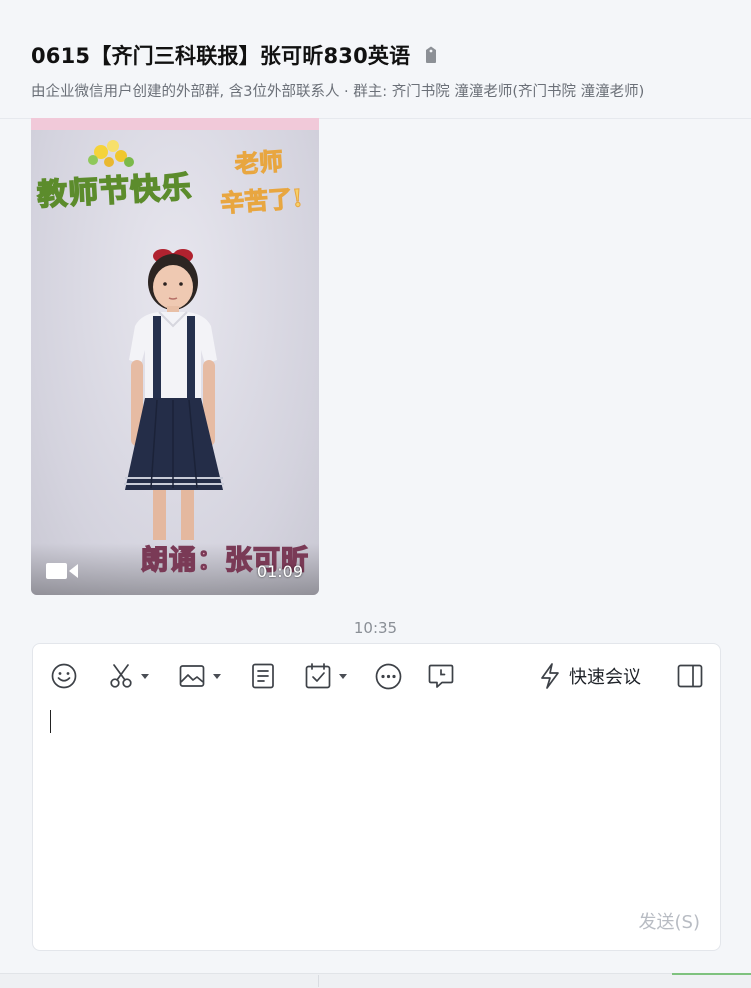 This screenshot has width=751, height=988. What do you see at coordinates (175, 124) in the screenshot?
I see `video-top-strip` at bounding box center [175, 124].